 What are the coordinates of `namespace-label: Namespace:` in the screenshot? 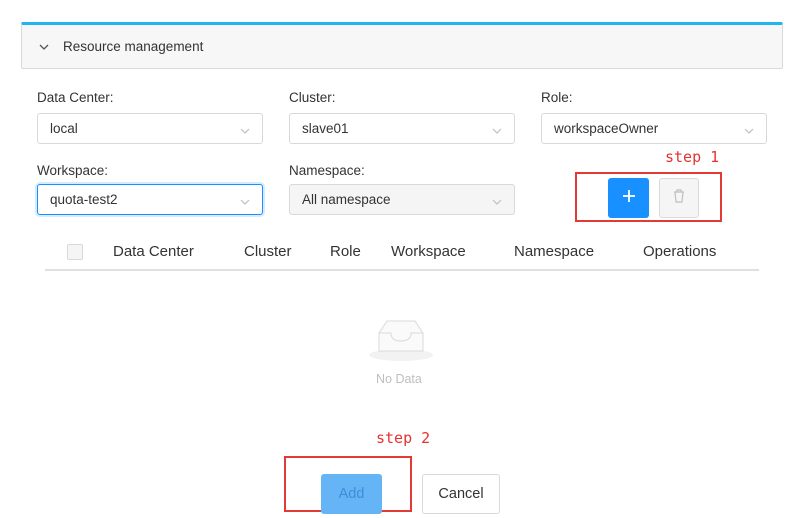 It's located at (327, 170).